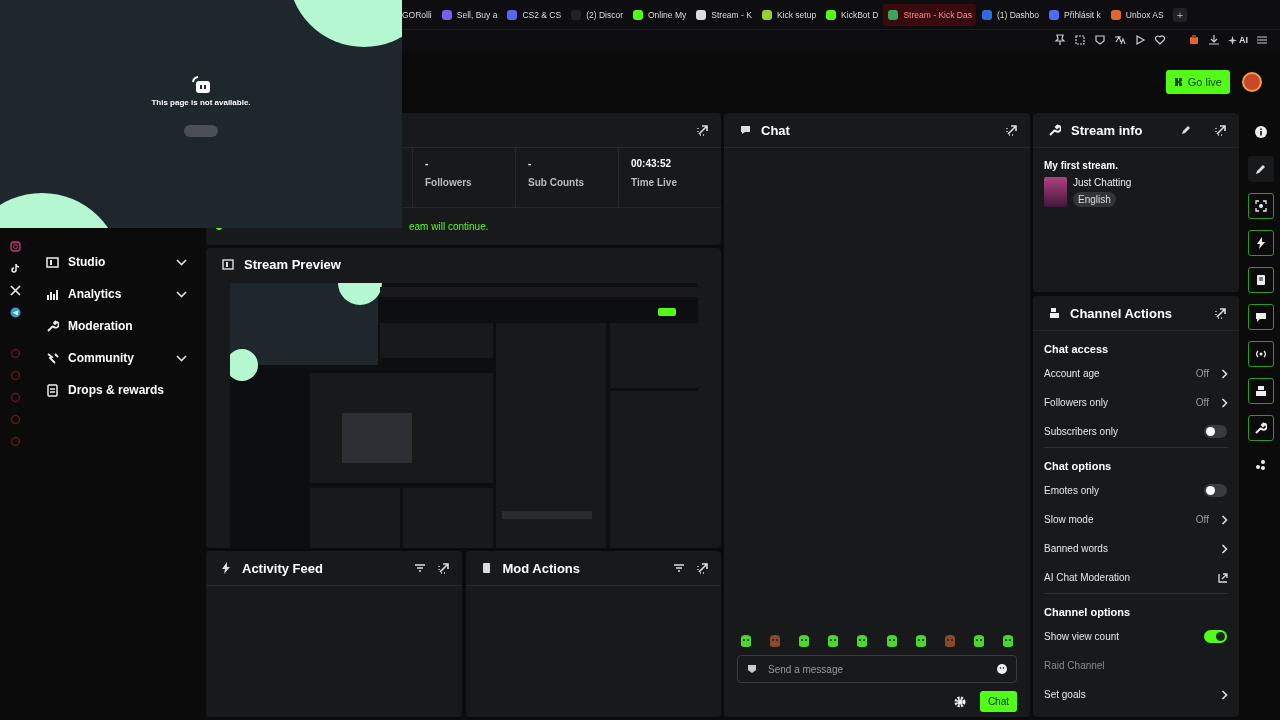 The height and width of the screenshot is (720, 1280). I want to click on menu-icon, so click(1262, 40).